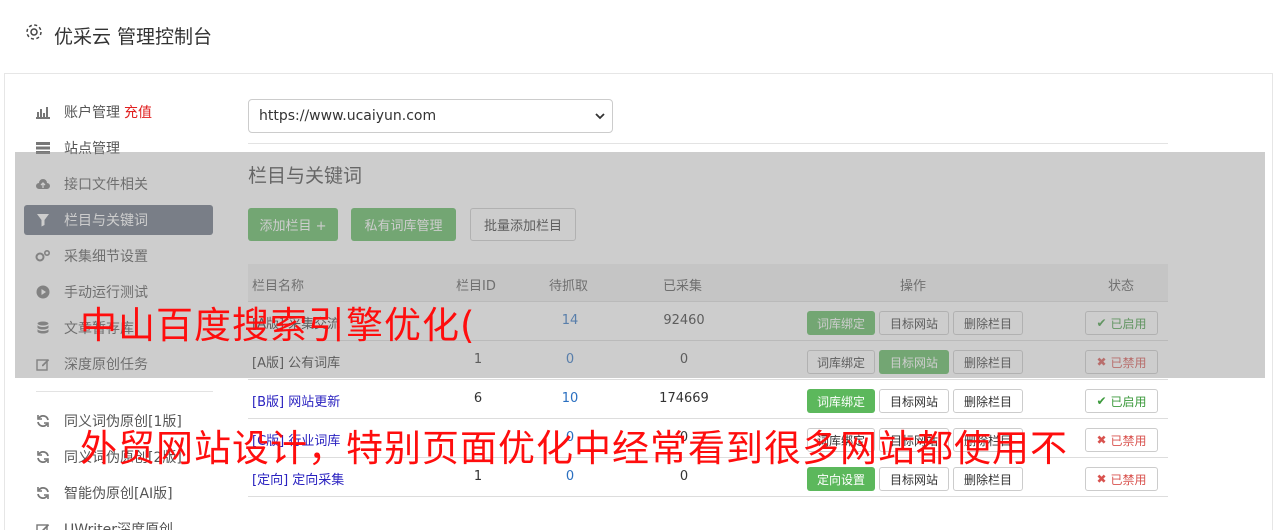 The width and height of the screenshot is (1279, 530). I want to click on sidebar-item-label: UWriter深度原创, so click(118, 526).